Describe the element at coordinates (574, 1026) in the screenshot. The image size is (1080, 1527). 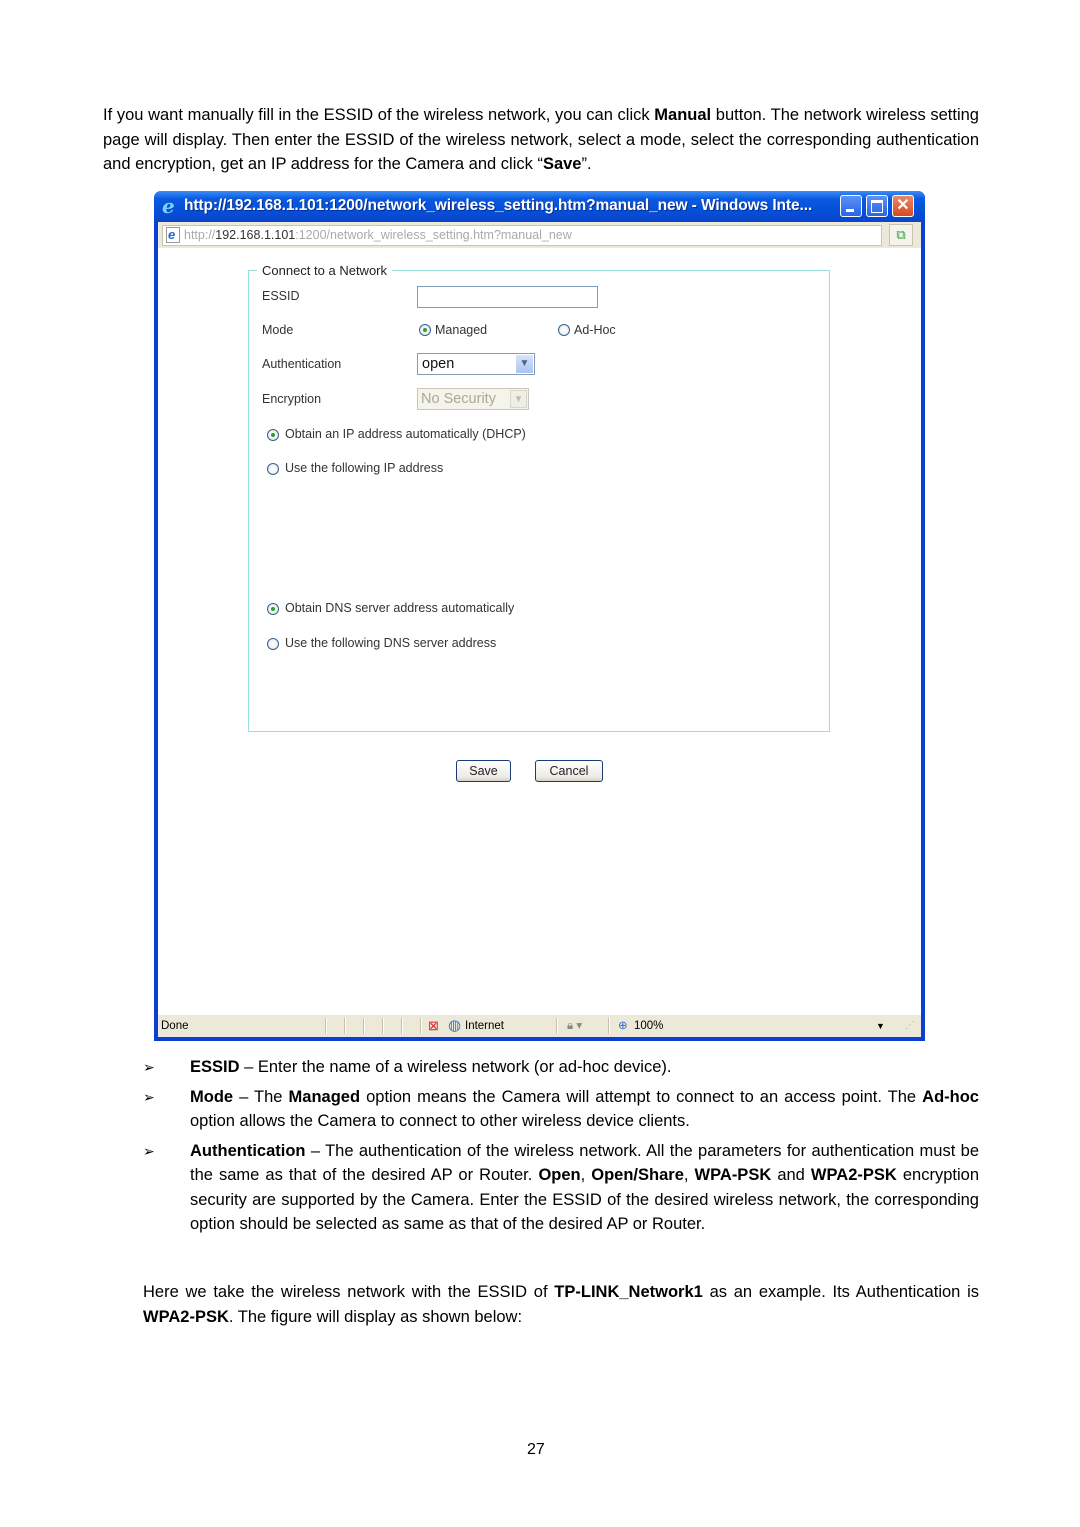
I see `protected-mode-icon: 🔒︎ ▾` at that location.